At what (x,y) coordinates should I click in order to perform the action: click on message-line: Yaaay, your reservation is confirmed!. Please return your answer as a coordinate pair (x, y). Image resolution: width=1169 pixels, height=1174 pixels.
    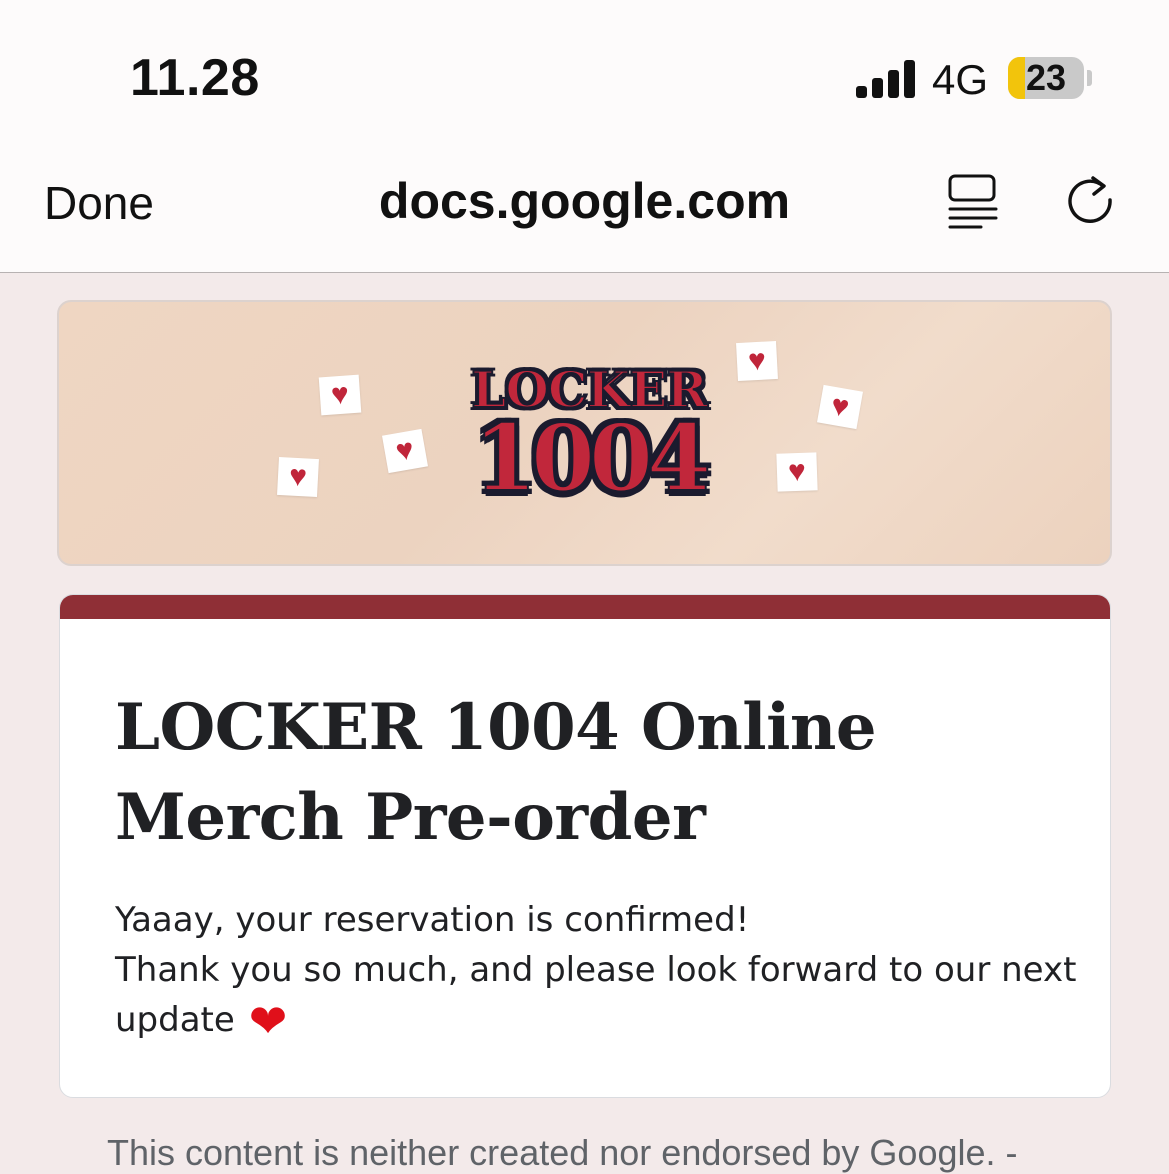
    Looking at the image, I should click on (432, 920).